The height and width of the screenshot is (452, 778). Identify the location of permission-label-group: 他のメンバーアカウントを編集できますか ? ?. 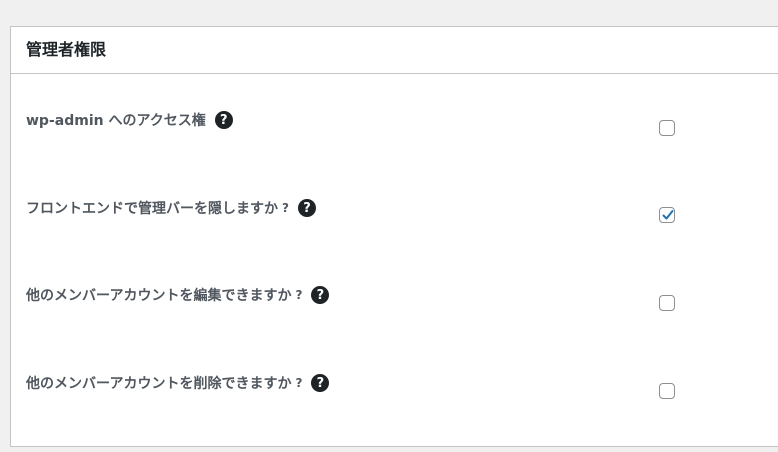
(178, 295).